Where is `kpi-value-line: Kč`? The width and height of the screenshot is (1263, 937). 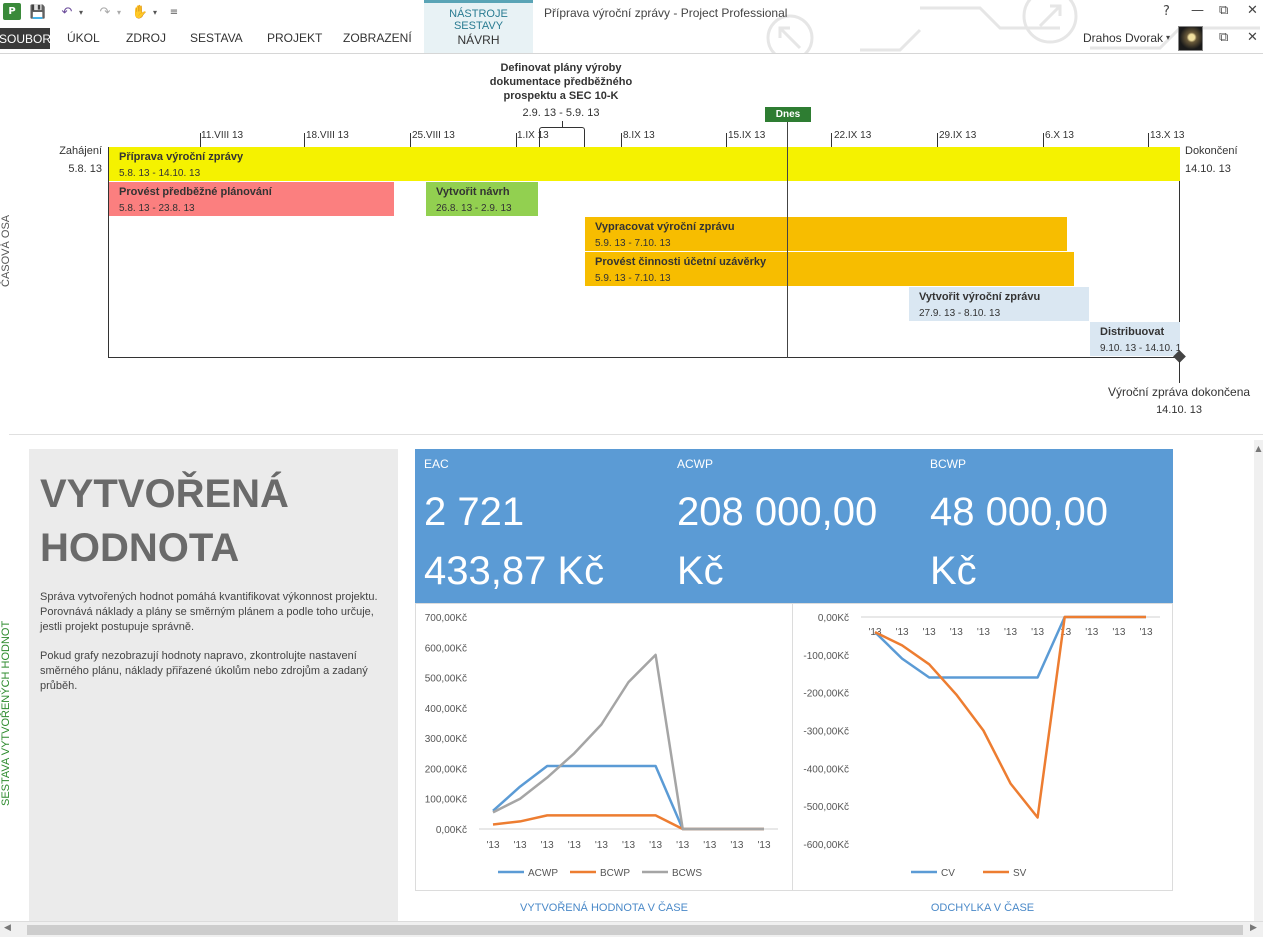 kpi-value-line: Kč is located at coordinates (953, 571).